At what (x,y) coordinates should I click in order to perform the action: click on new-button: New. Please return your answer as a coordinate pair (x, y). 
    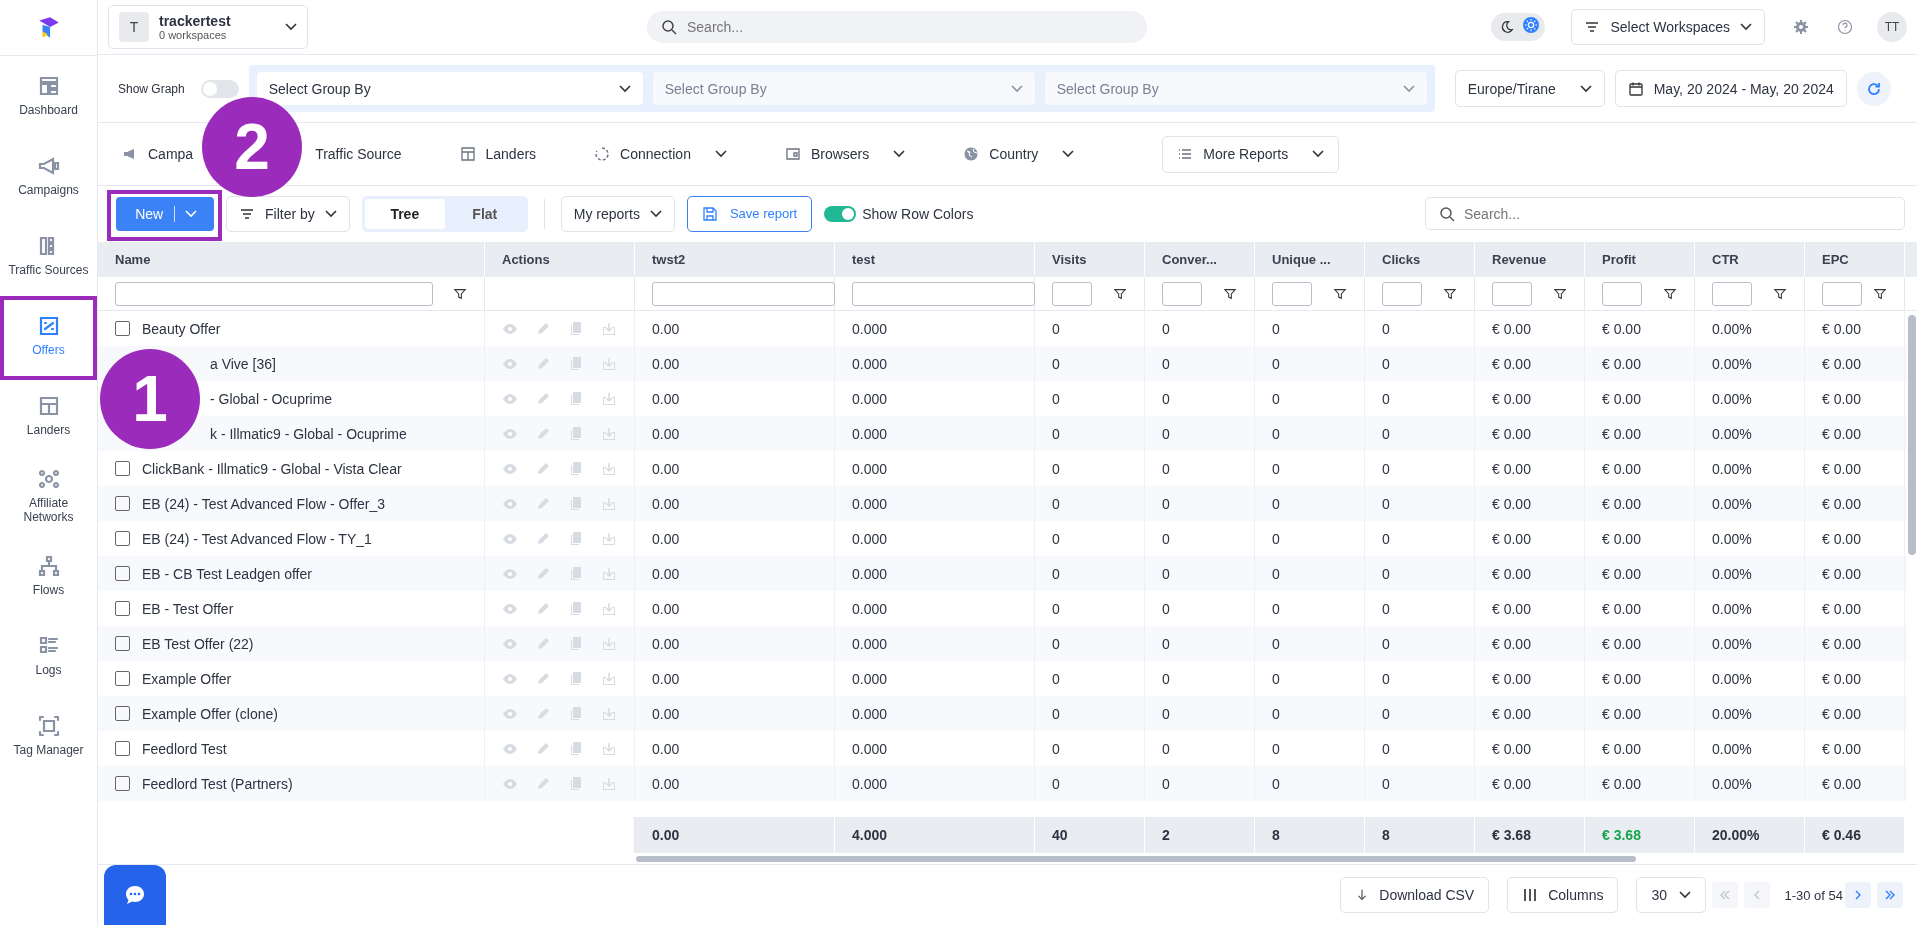
    Looking at the image, I should click on (165, 213).